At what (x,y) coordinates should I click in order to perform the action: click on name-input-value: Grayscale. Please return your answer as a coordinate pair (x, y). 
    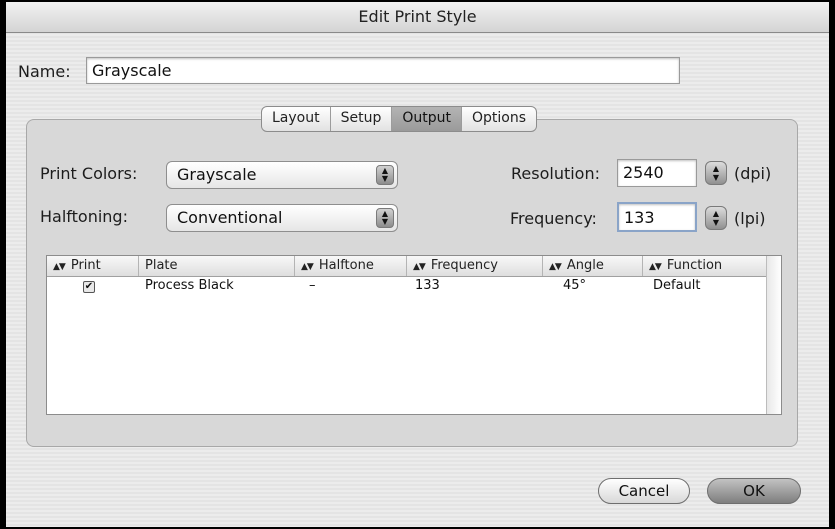
    Looking at the image, I should click on (132, 70).